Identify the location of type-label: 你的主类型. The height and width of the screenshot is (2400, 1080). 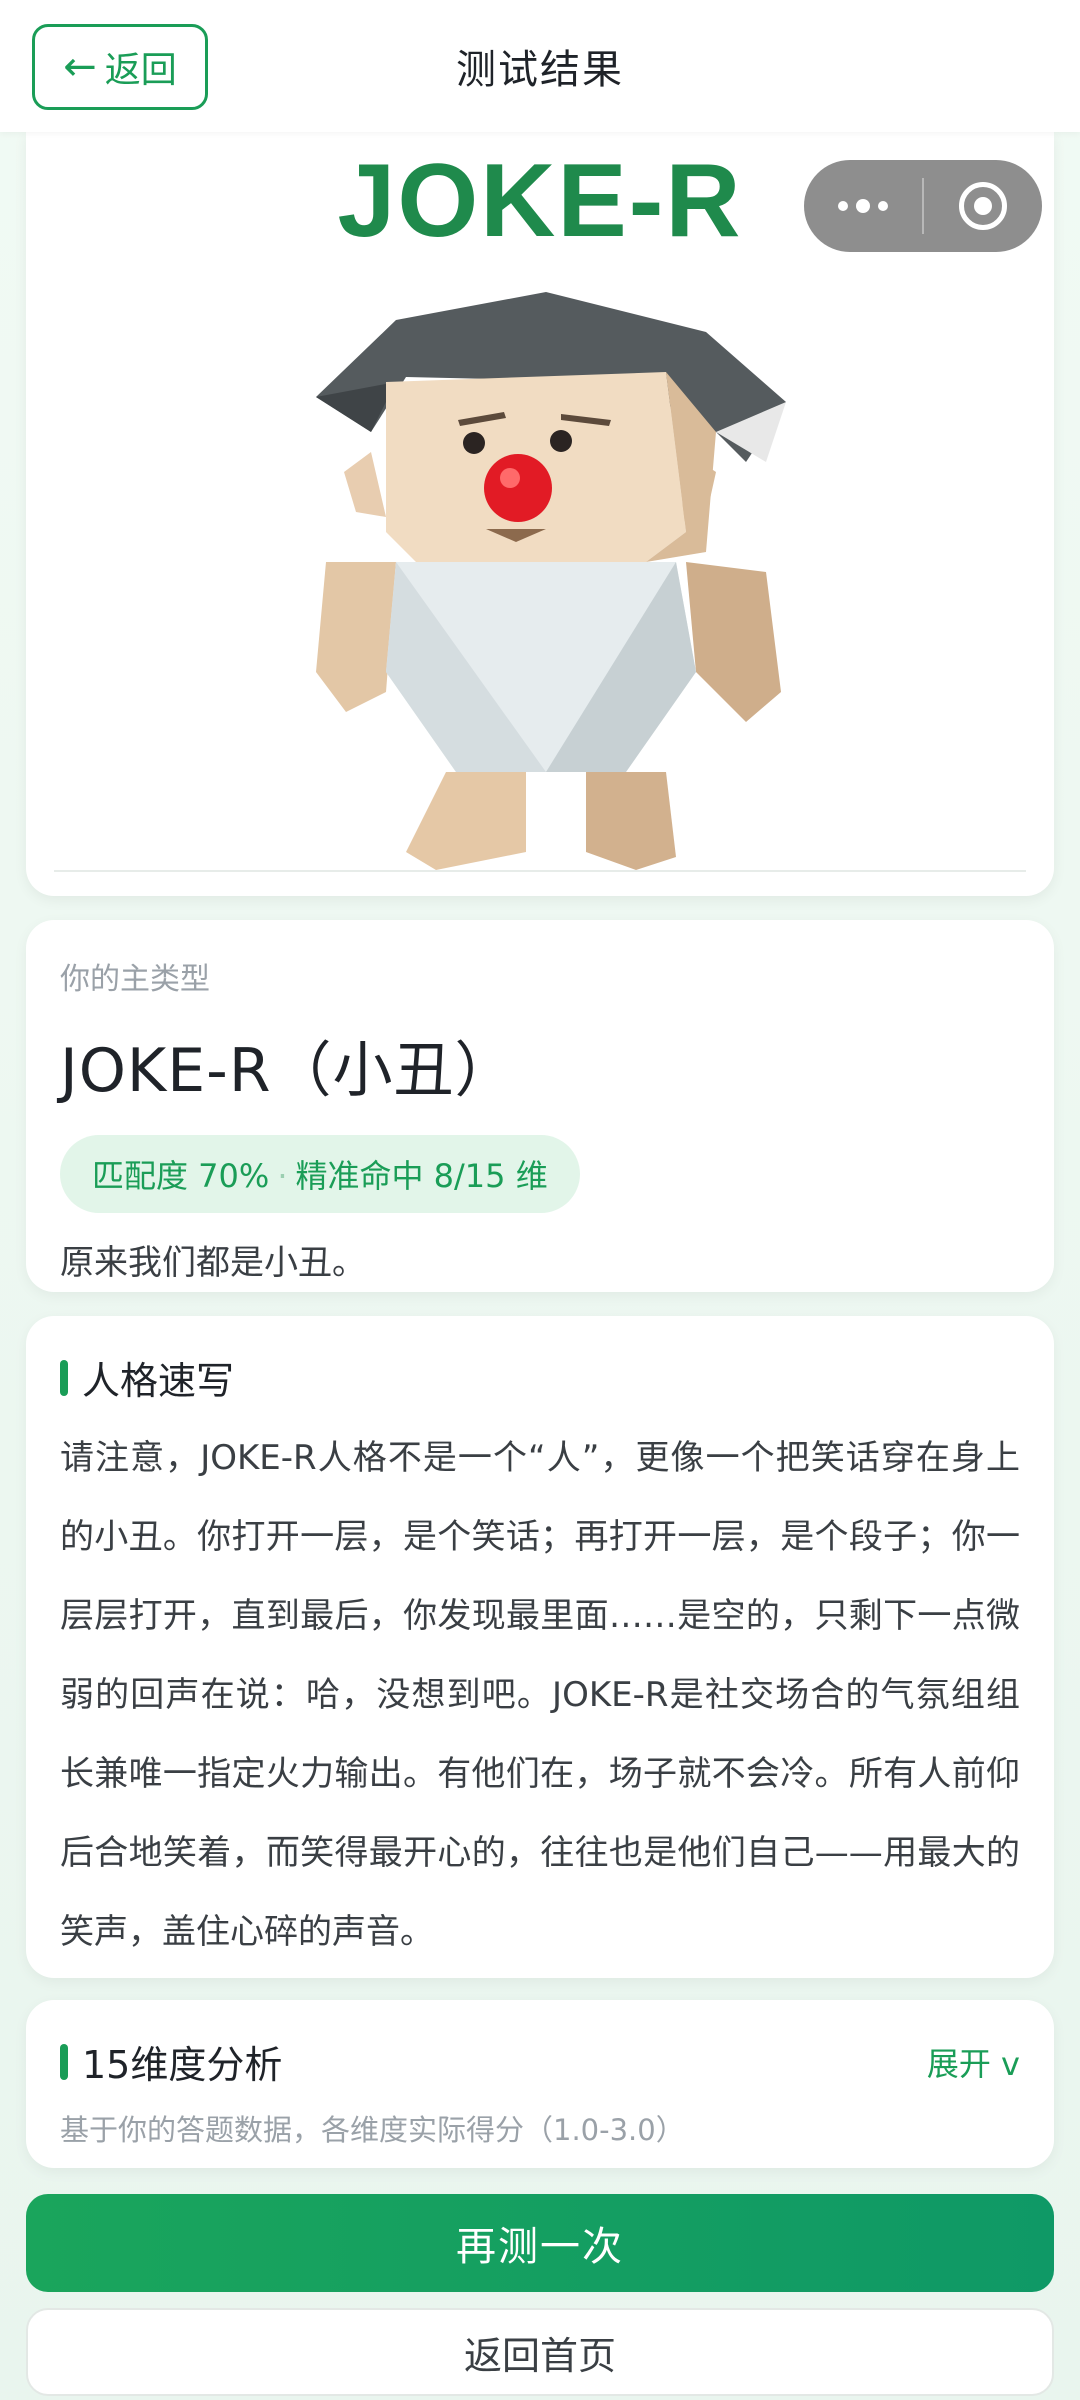
(135, 979).